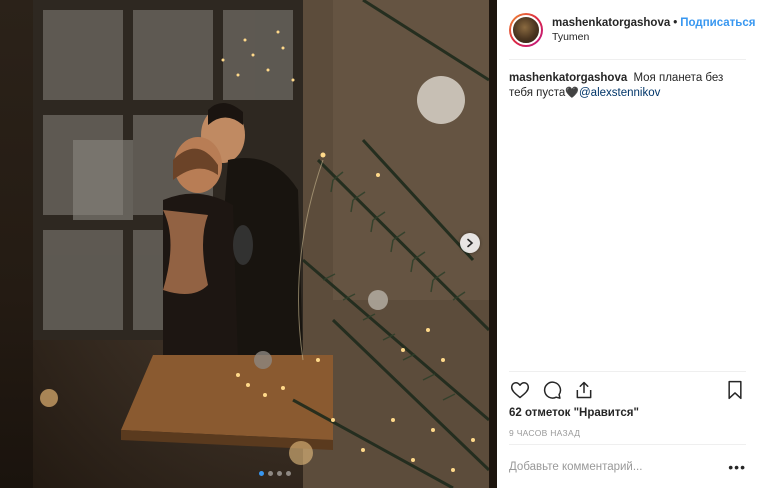 Image resolution: width=760 pixels, height=488 pixels. What do you see at coordinates (627, 390) in the screenshot?
I see `action-bar` at bounding box center [627, 390].